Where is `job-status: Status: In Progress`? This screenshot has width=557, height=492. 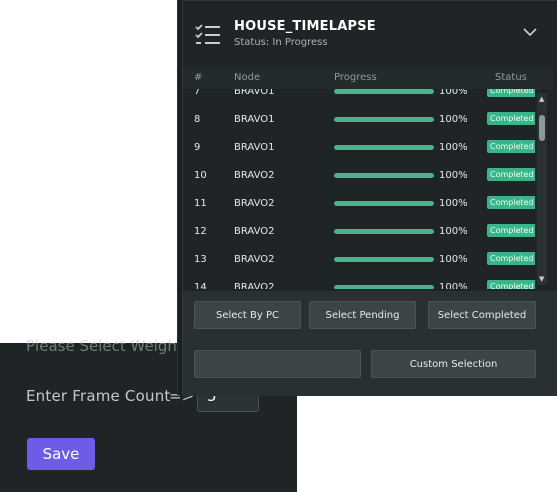 job-status: Status: In Progress is located at coordinates (281, 42).